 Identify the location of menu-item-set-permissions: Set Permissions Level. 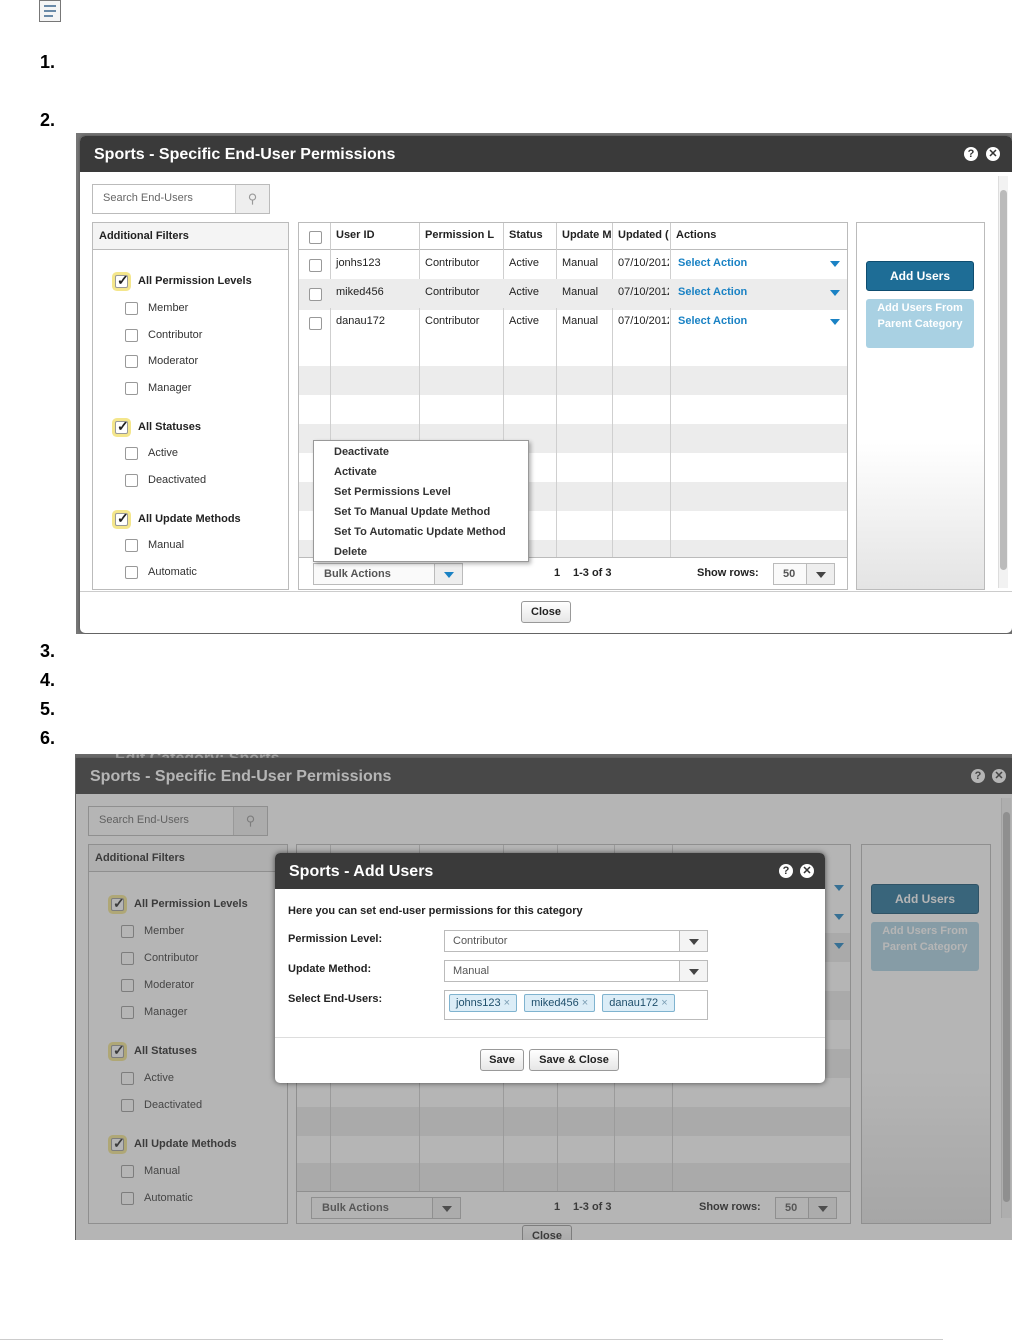
(421, 493).